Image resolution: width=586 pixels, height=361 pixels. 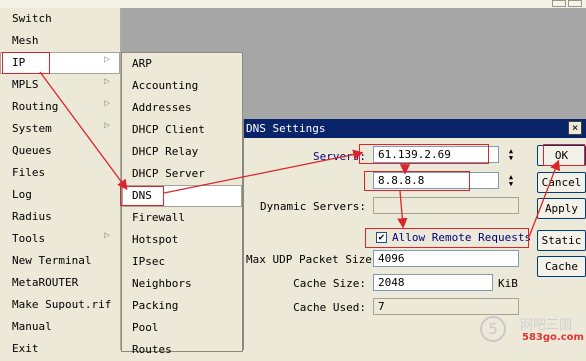 I want to click on watermark-site: 583go.com, so click(x=553, y=337).